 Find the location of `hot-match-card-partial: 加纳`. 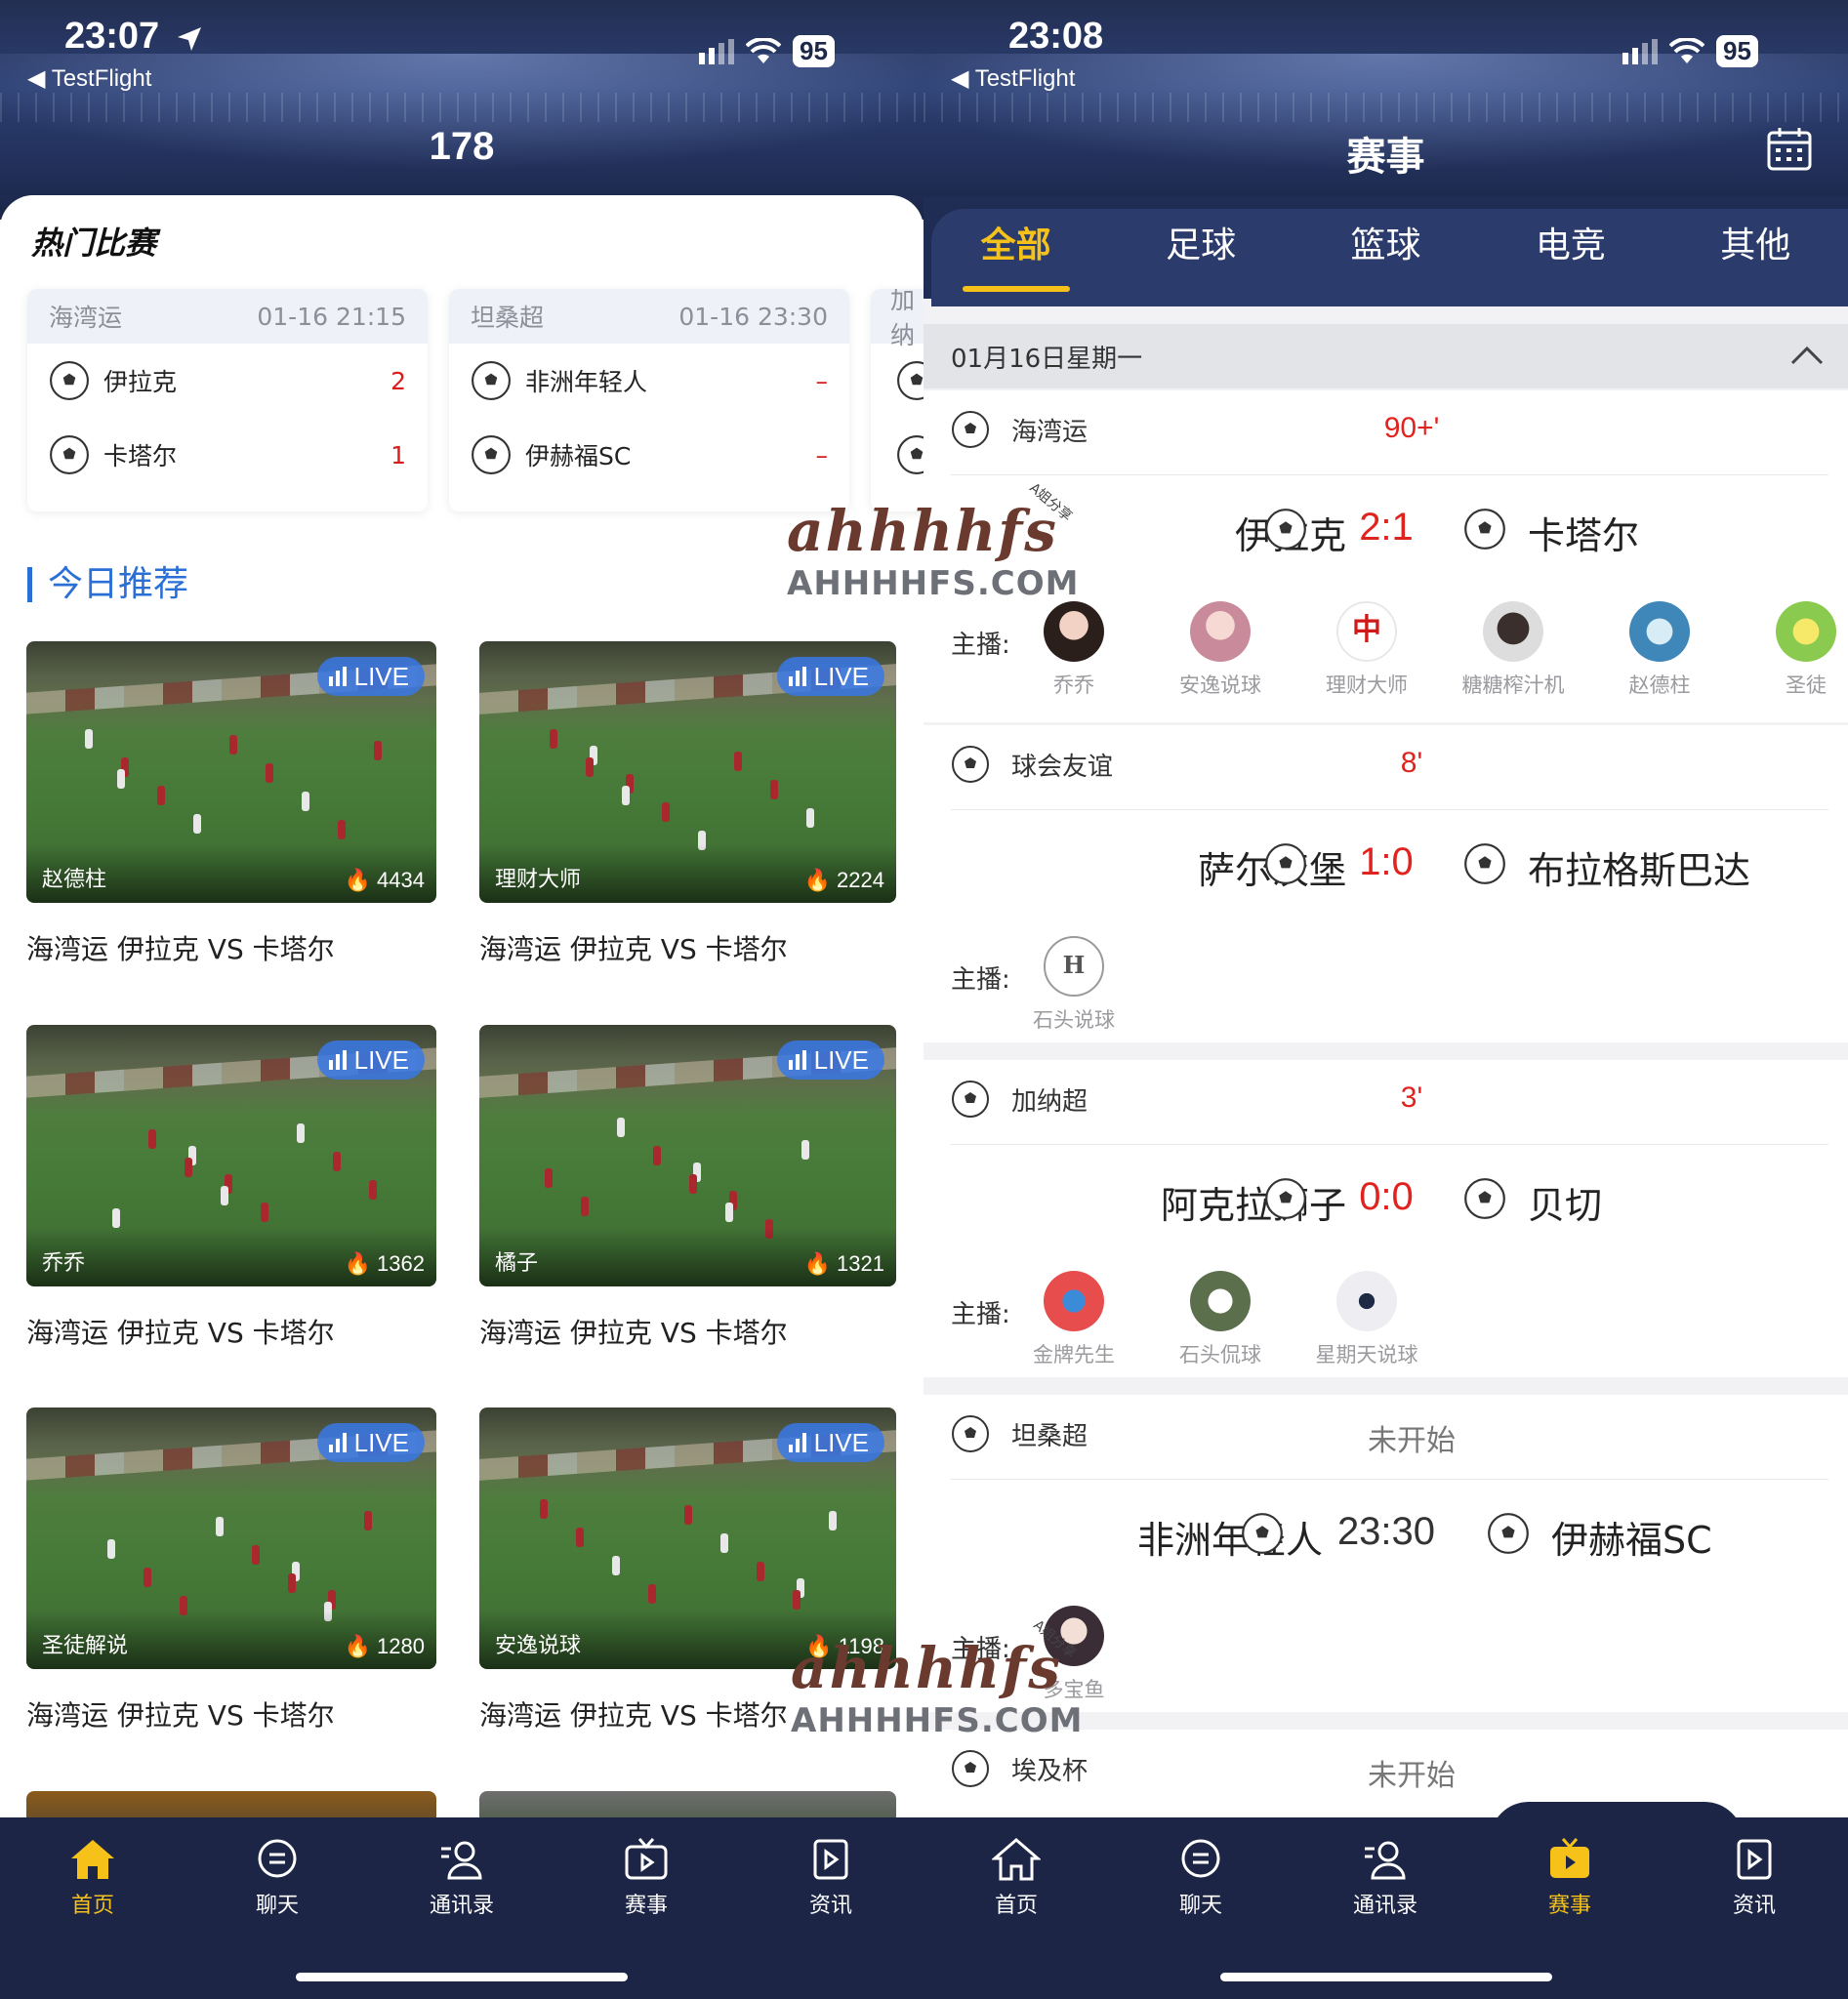

hot-match-card-partial: 加纳 is located at coordinates (897, 400).